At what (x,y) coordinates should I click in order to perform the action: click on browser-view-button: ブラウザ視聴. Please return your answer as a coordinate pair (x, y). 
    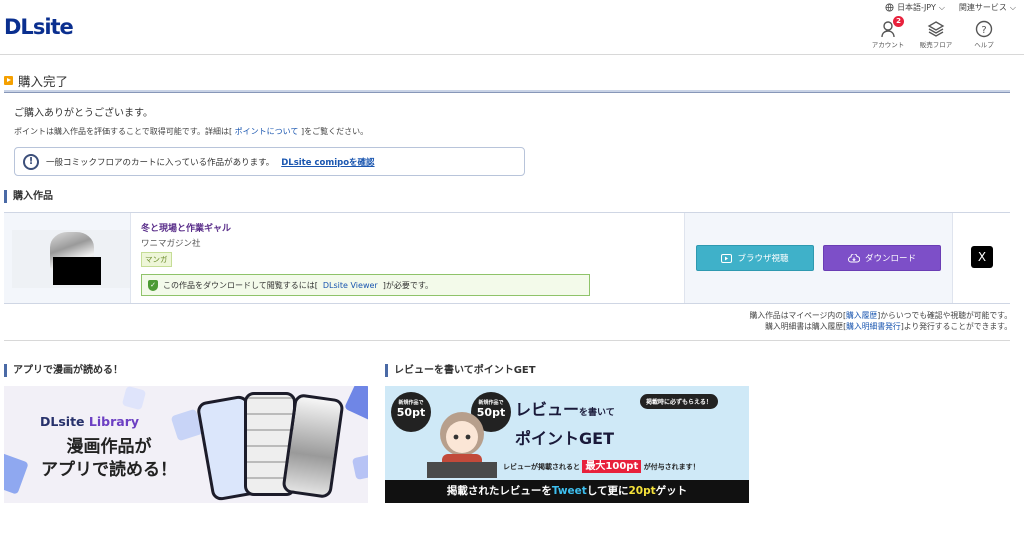
    Looking at the image, I should click on (755, 258).